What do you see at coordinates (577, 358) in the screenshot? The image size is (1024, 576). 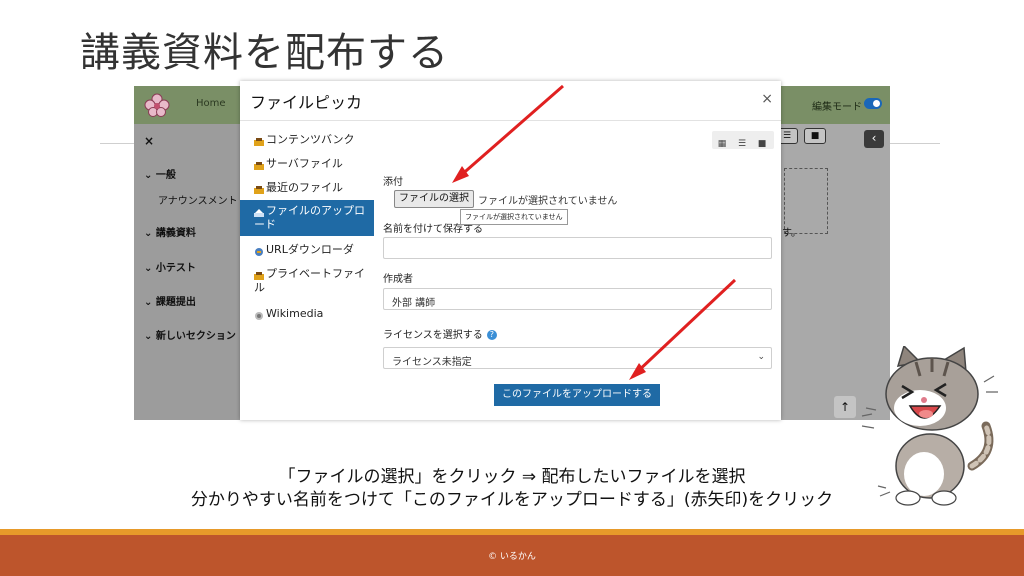 I see `license-select: ライセンス未指定 ⌄` at bounding box center [577, 358].